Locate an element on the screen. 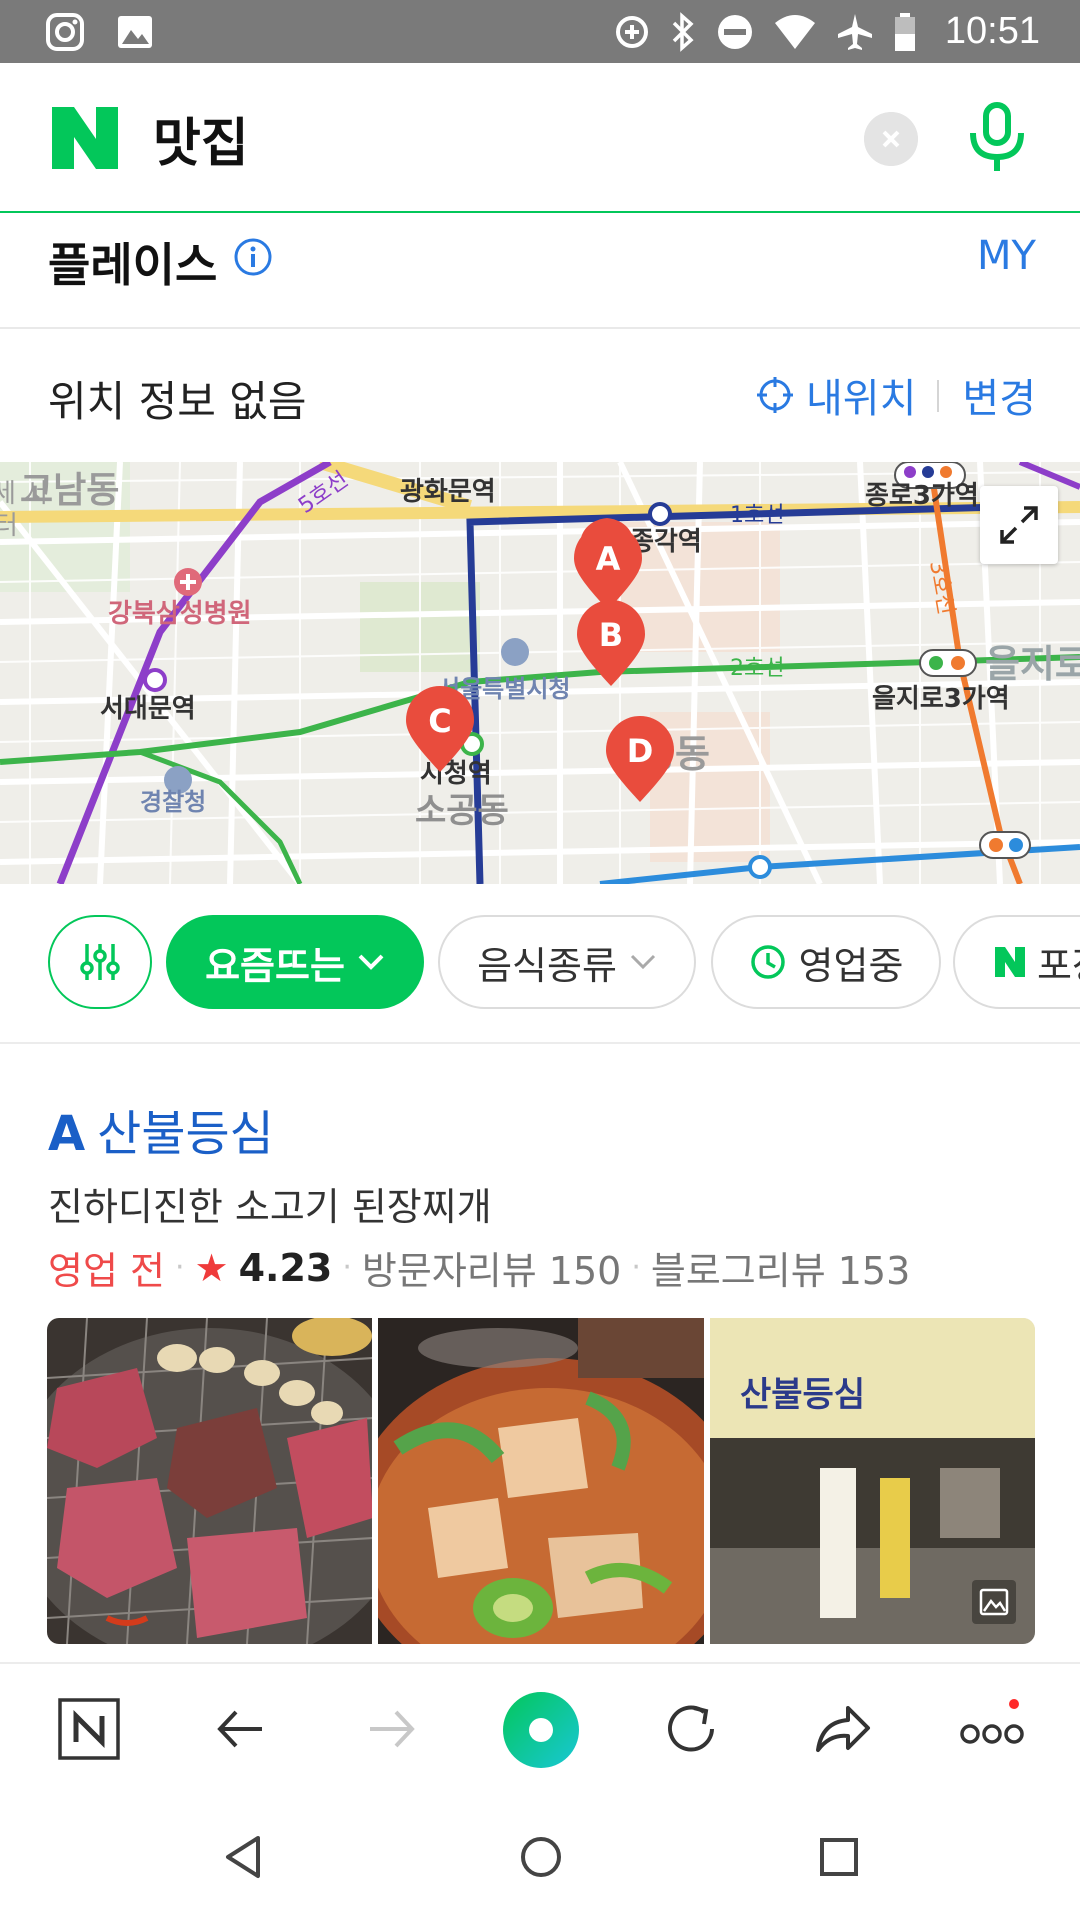 This screenshot has height=1920, width=1080. nav-home-icon is located at coordinates (541, 1857).